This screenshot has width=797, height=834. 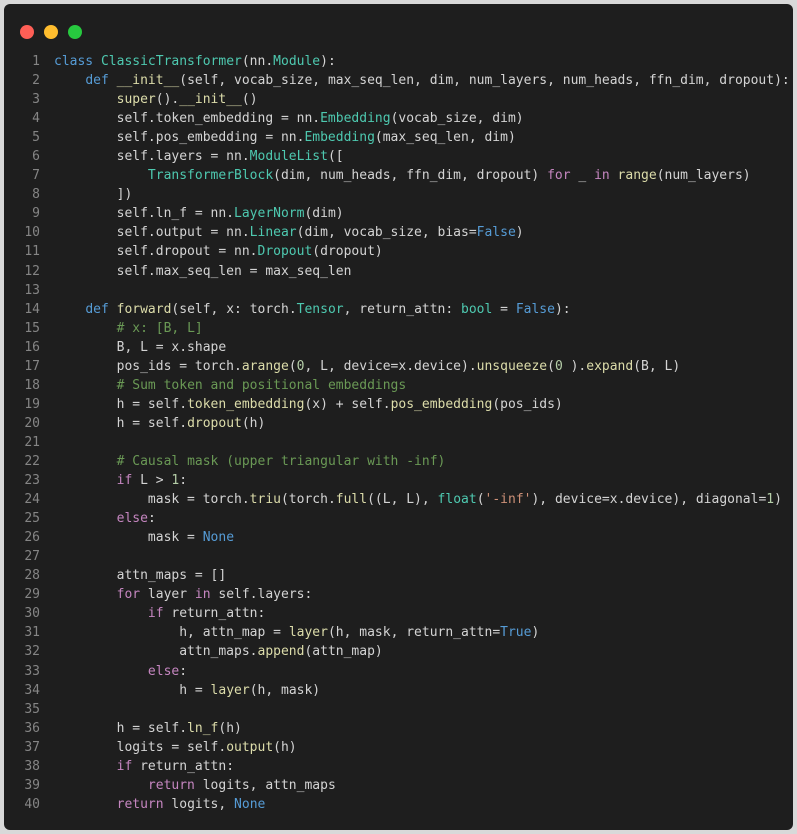 I want to click on code-token: in, so click(x=202, y=595).